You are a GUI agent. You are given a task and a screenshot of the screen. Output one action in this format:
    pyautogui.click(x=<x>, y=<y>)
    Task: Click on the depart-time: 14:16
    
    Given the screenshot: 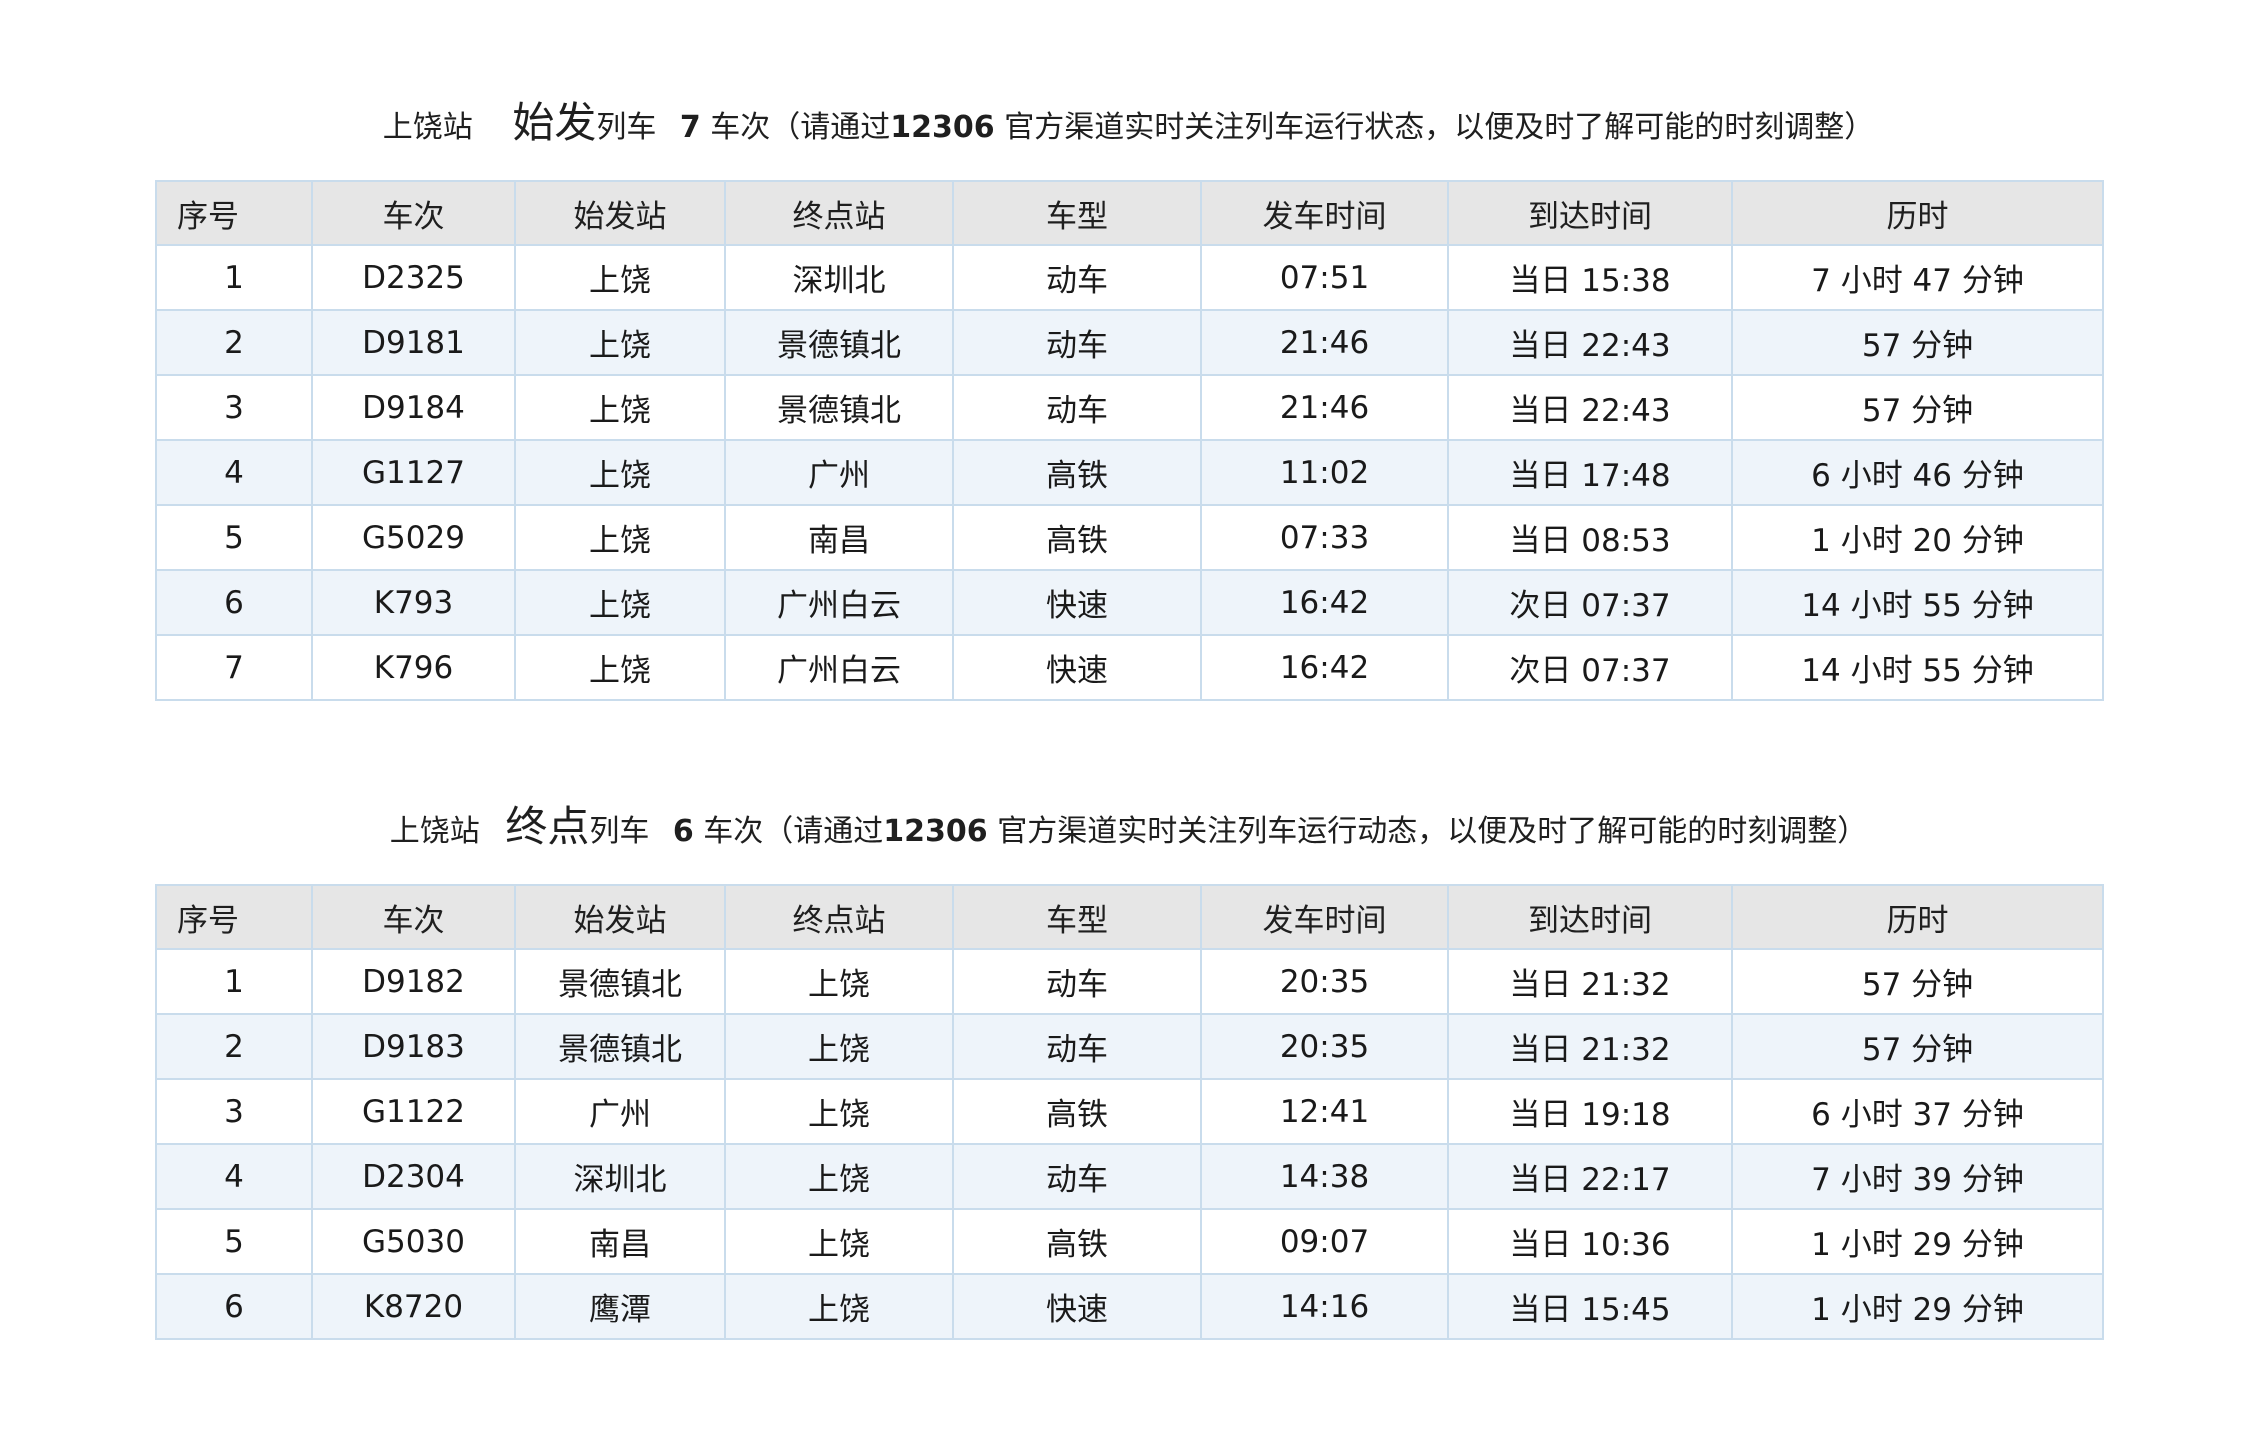 What is the action you would take?
    pyautogui.click(x=1324, y=1306)
    